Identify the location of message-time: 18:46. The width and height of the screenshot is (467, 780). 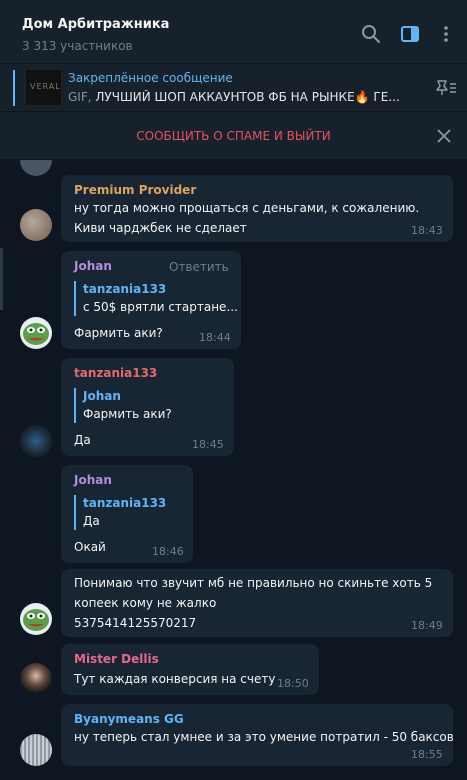
(168, 551).